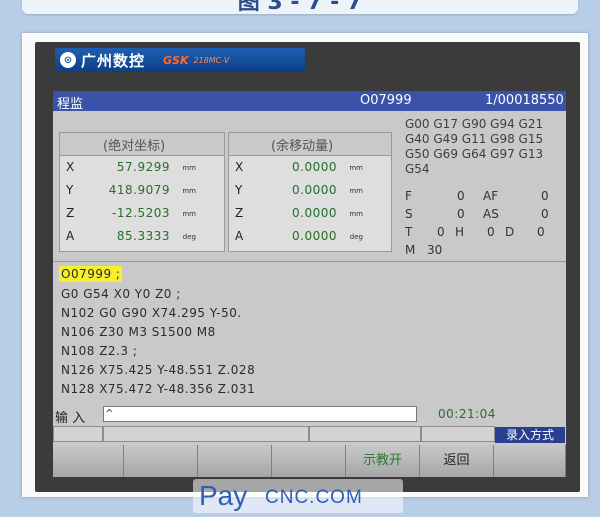 The height and width of the screenshot is (517, 600). What do you see at coordinates (211, 60) in the screenshot?
I see `brand-model: 218MC-V` at bounding box center [211, 60].